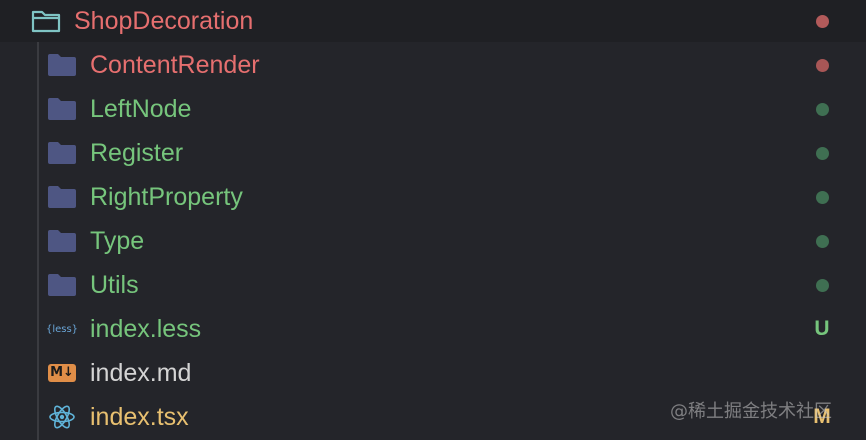 The image size is (866, 440). Describe the element at coordinates (433, 21) in the screenshot. I see `tree-item-shopdecoration: ShopDecoration` at that location.